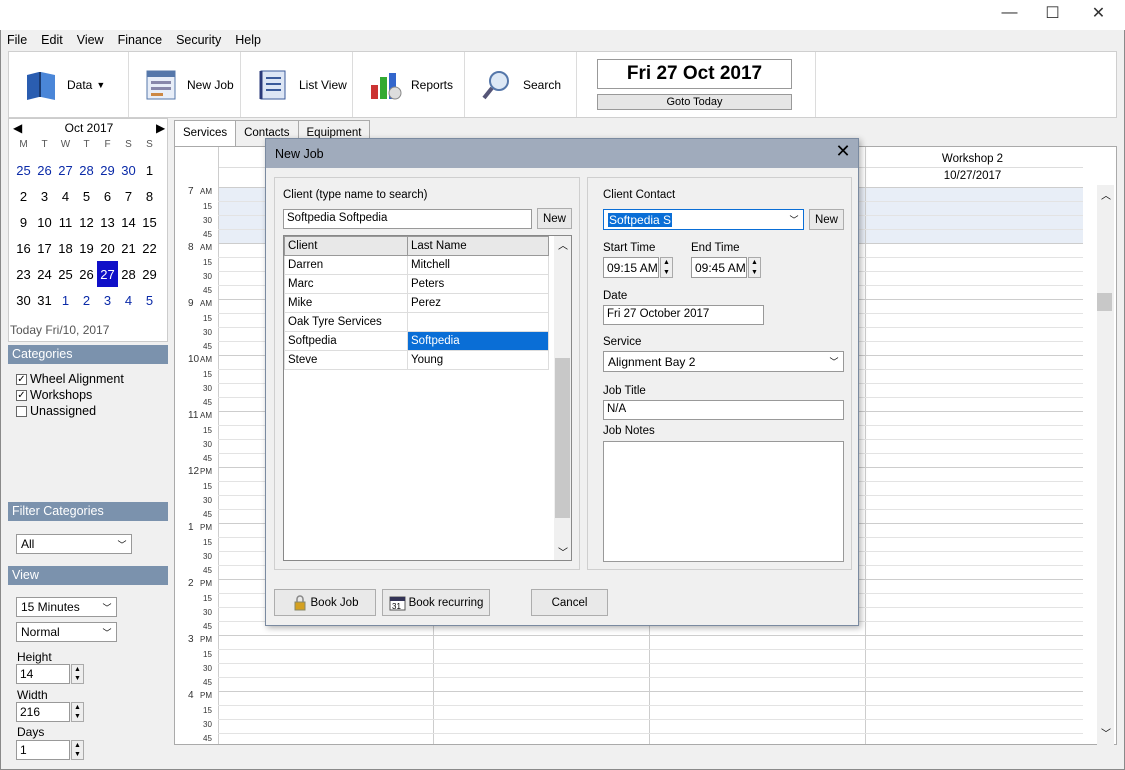 The image size is (1125, 770). Describe the element at coordinates (346, 265) in the screenshot. I see `client-first-cell: Darren` at that location.